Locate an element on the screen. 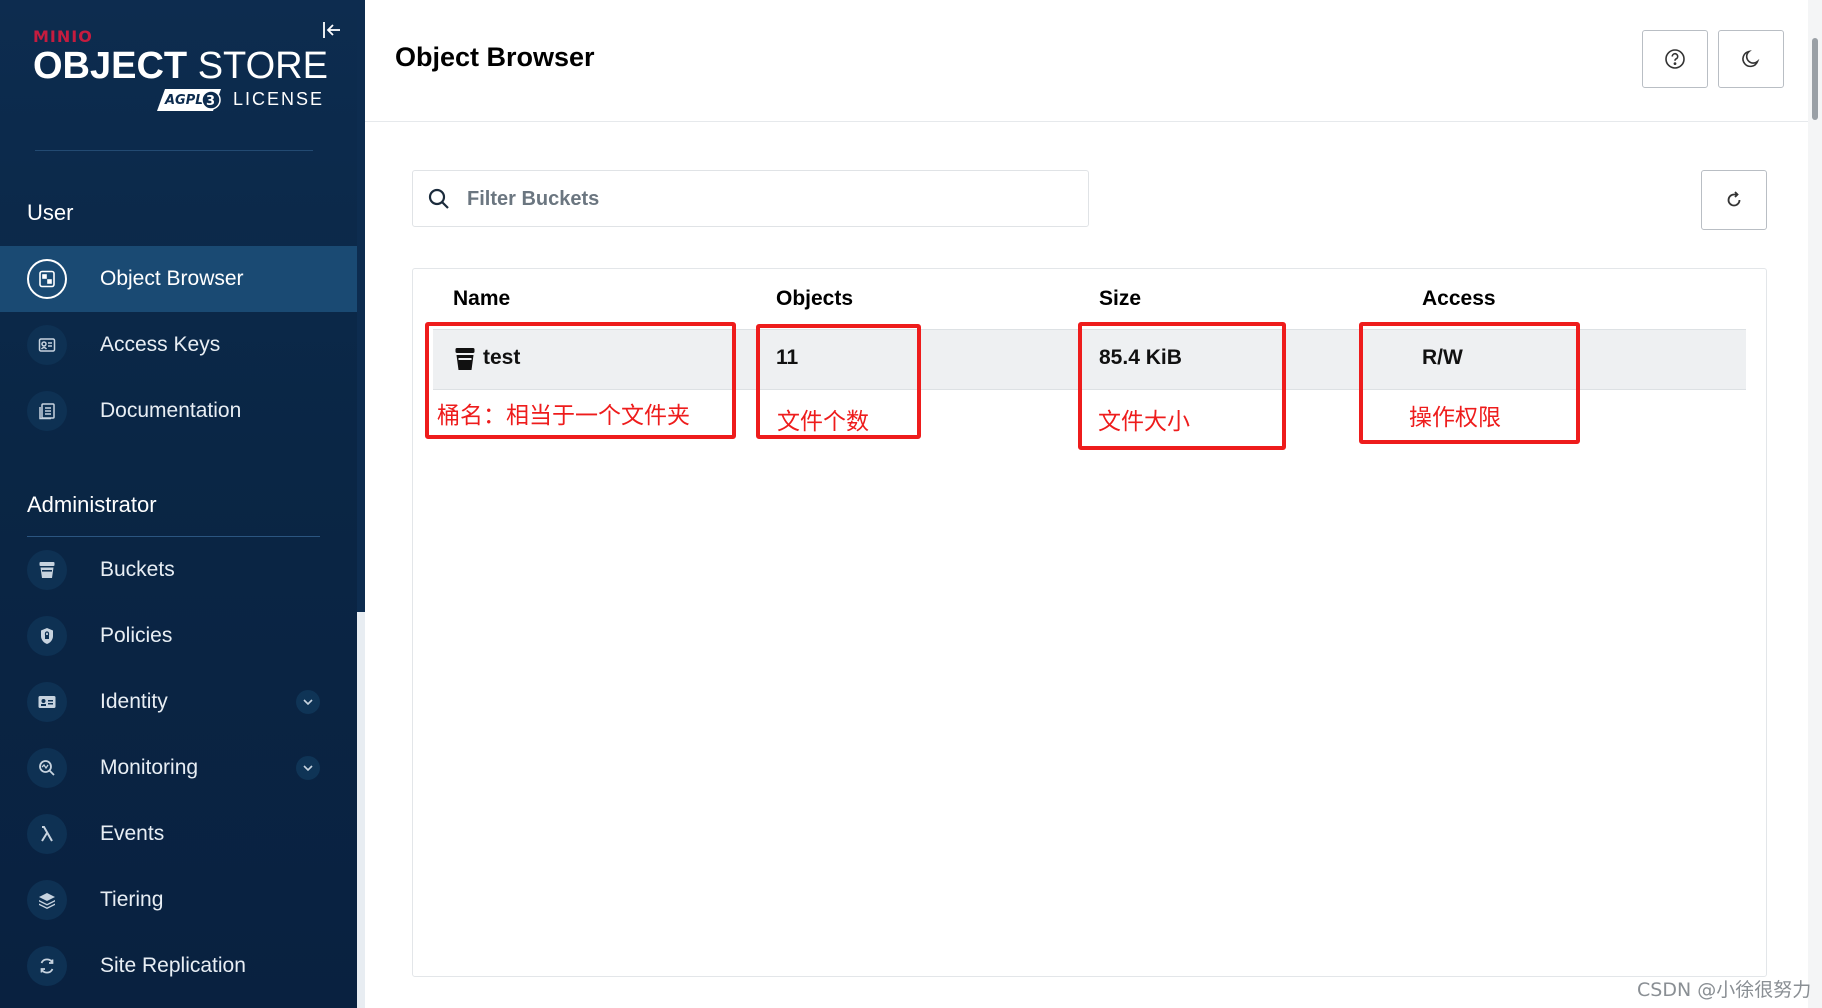 The height and width of the screenshot is (1008, 1822). search-icon is located at coordinates (438, 198).